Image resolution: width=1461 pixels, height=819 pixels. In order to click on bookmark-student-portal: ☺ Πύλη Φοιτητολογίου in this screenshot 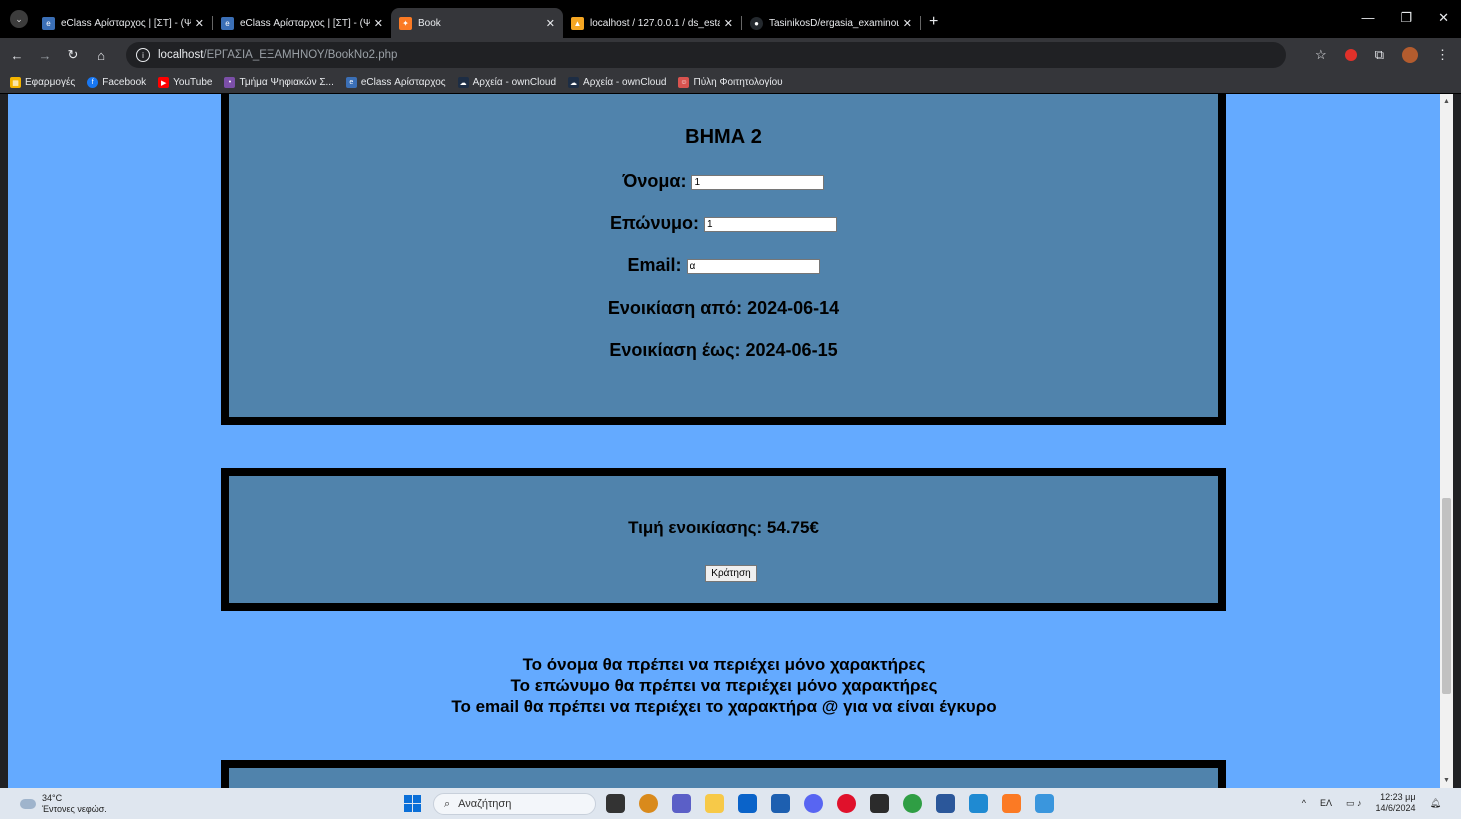, I will do `click(730, 82)`.